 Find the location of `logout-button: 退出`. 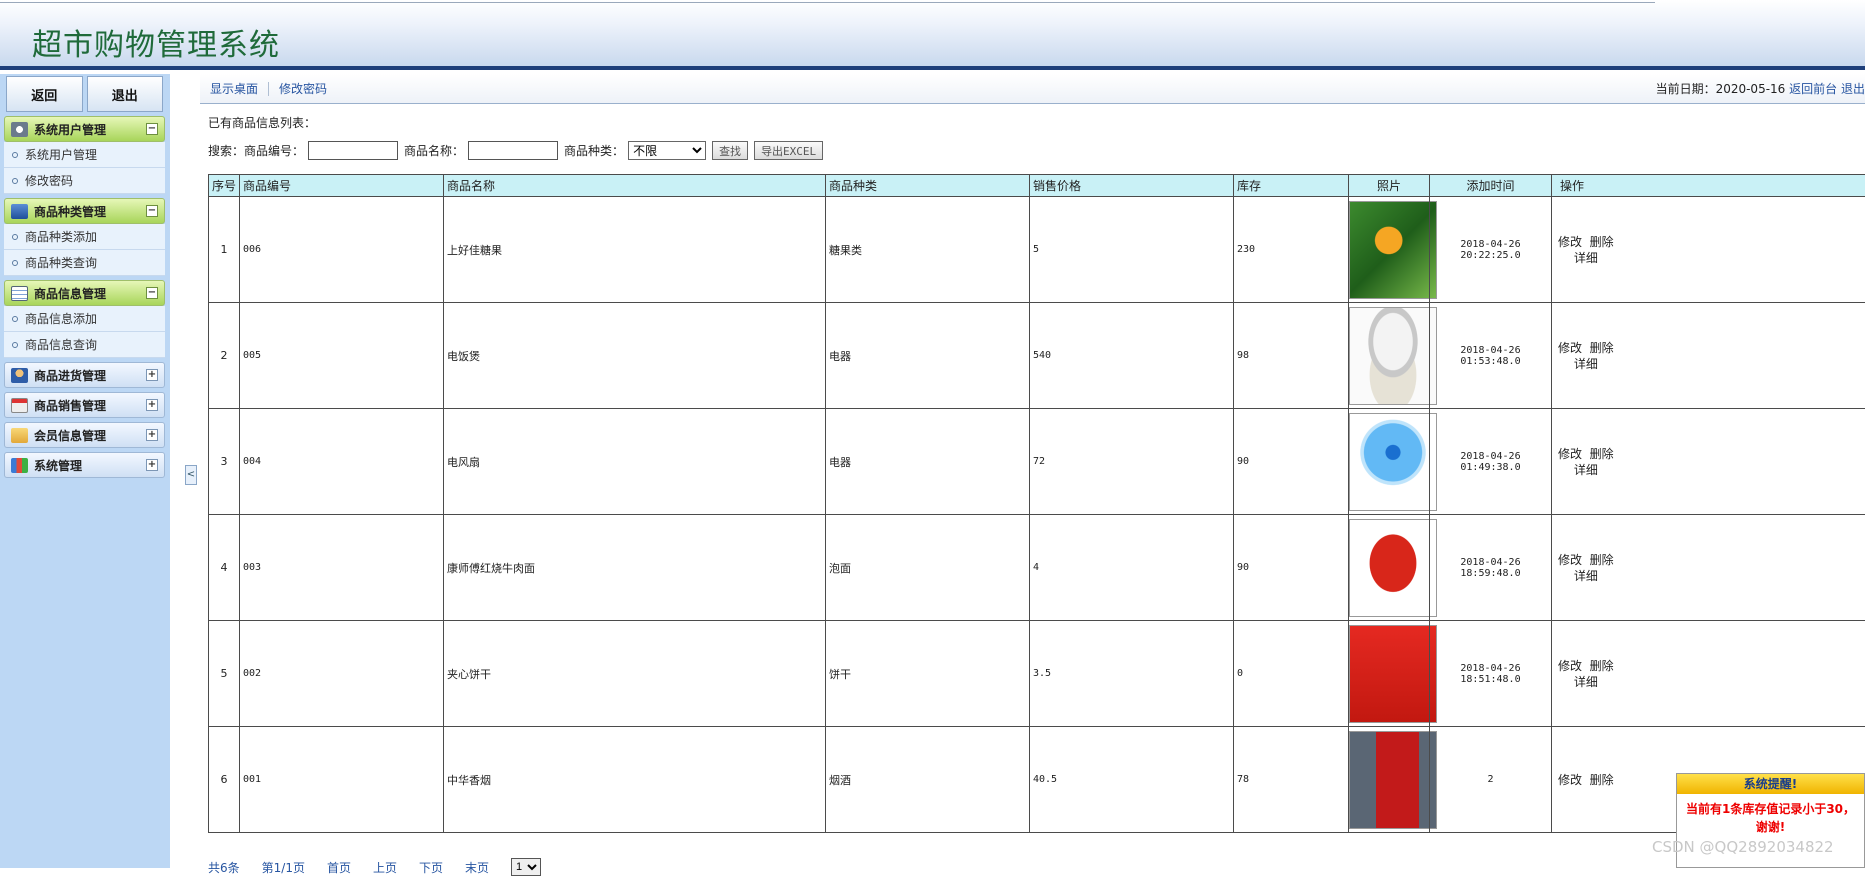

logout-button: 退出 is located at coordinates (125, 94).